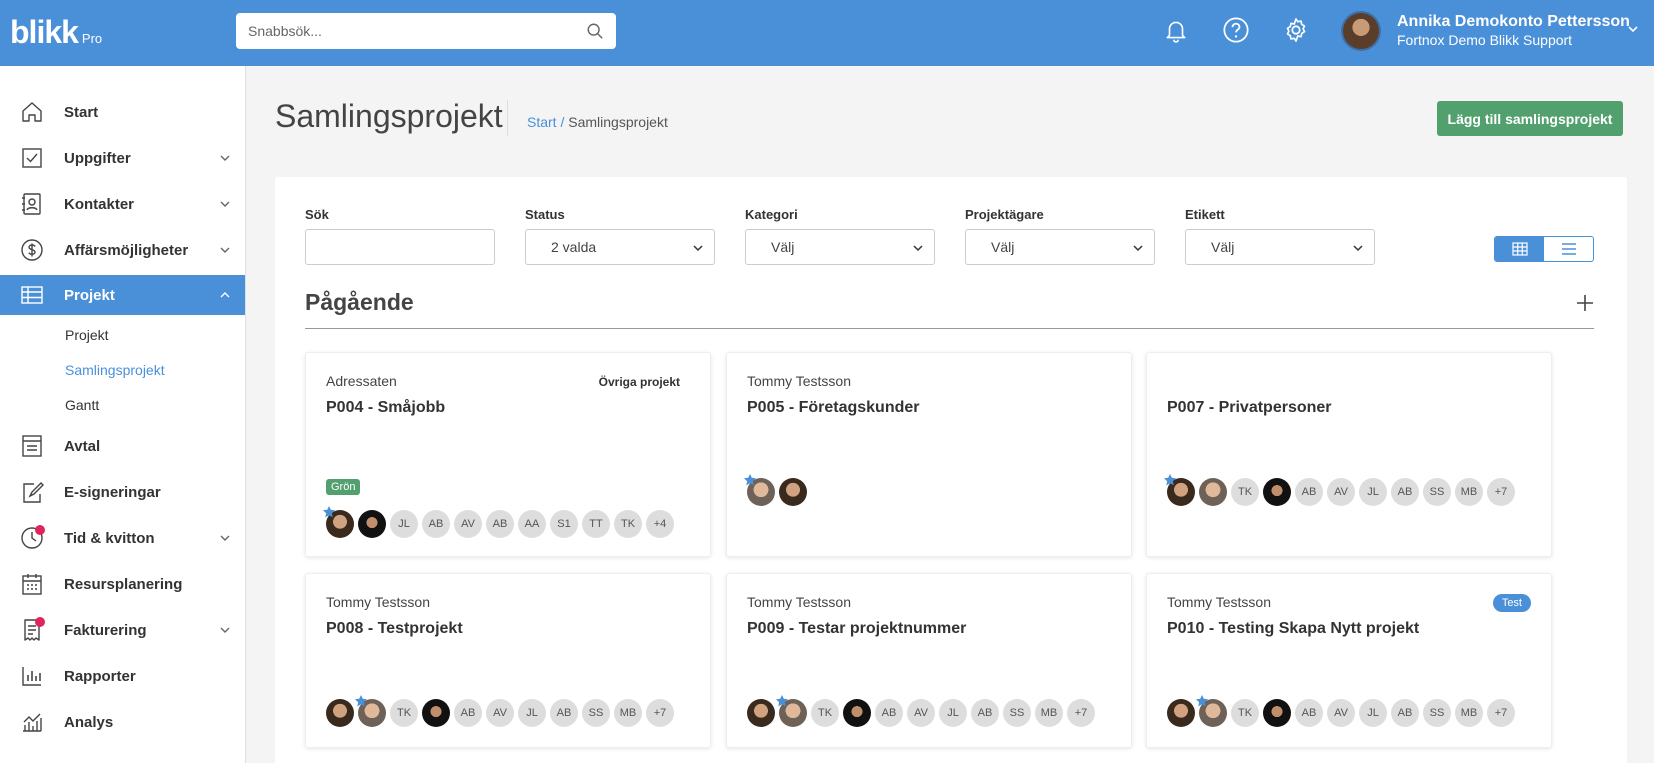 The width and height of the screenshot is (1654, 763). Describe the element at coordinates (1293, 629) in the screenshot. I see `card-project-name: P010 - Testing Skapa Nytt projekt` at that location.